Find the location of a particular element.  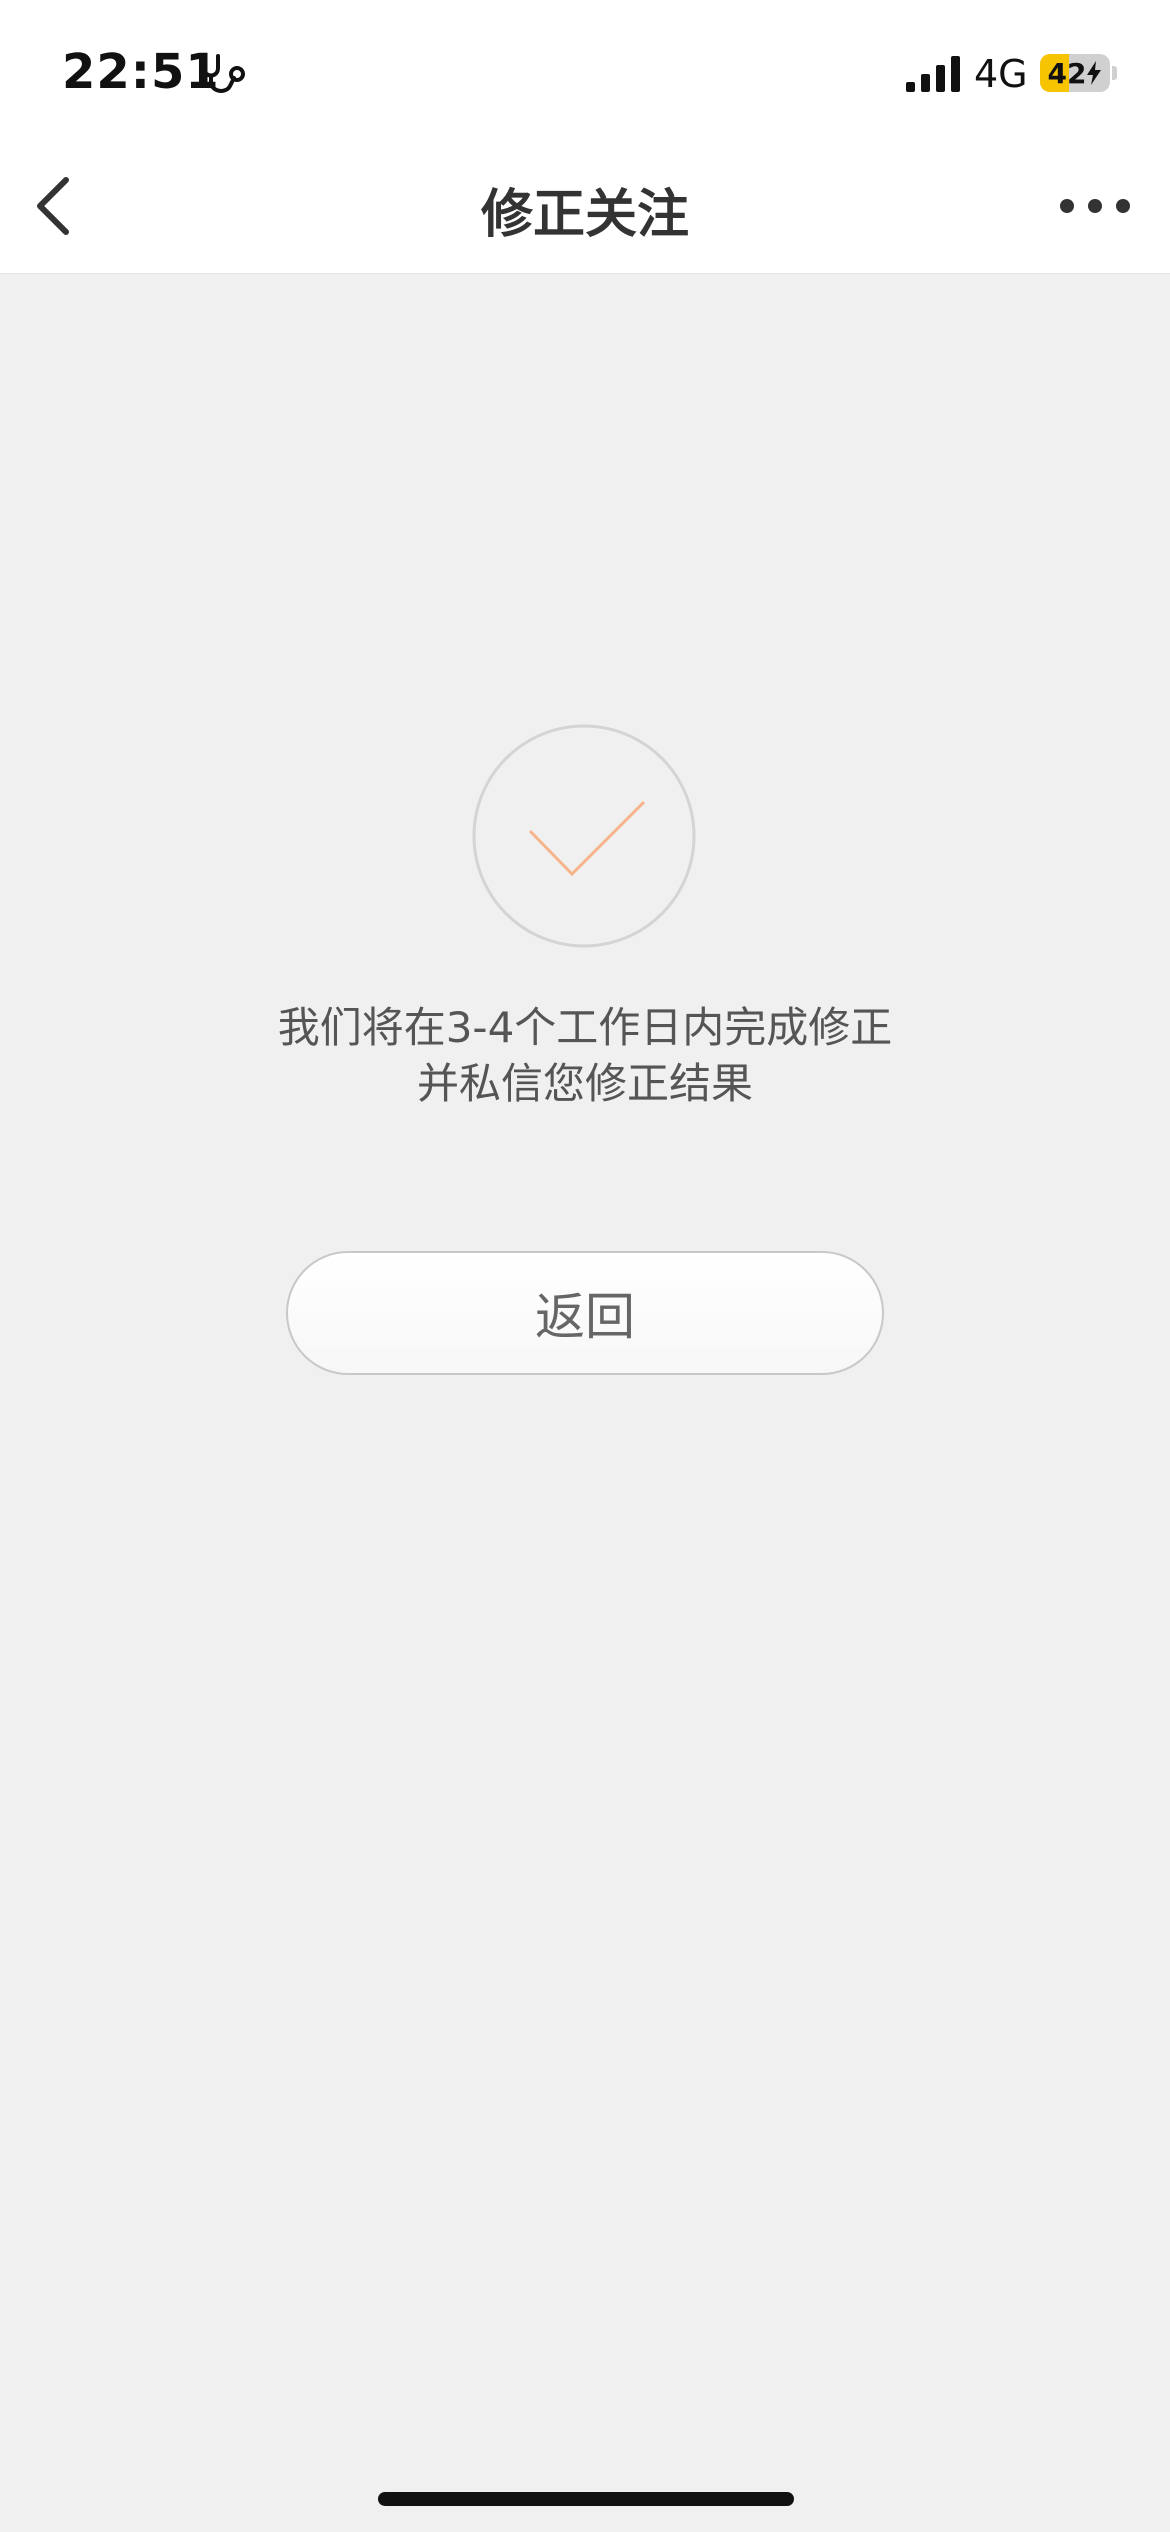

return-button: 返回 is located at coordinates (585, 1313).